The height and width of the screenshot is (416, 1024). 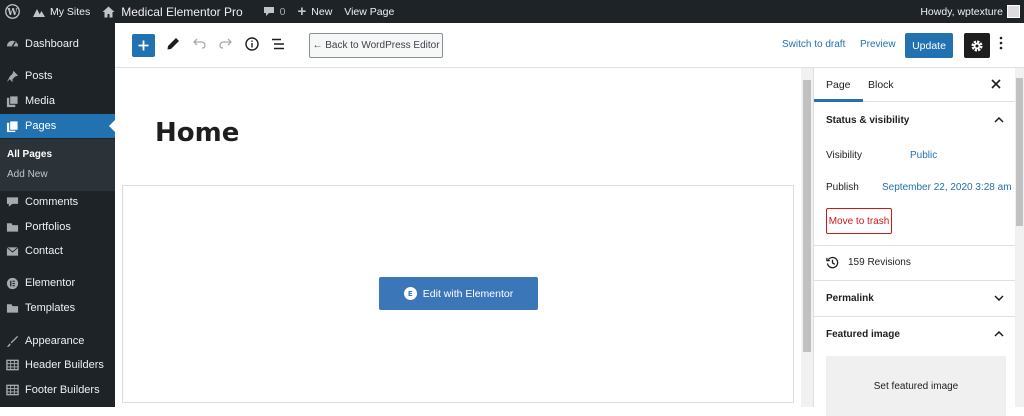 I want to click on redo-button, so click(x=225, y=45).